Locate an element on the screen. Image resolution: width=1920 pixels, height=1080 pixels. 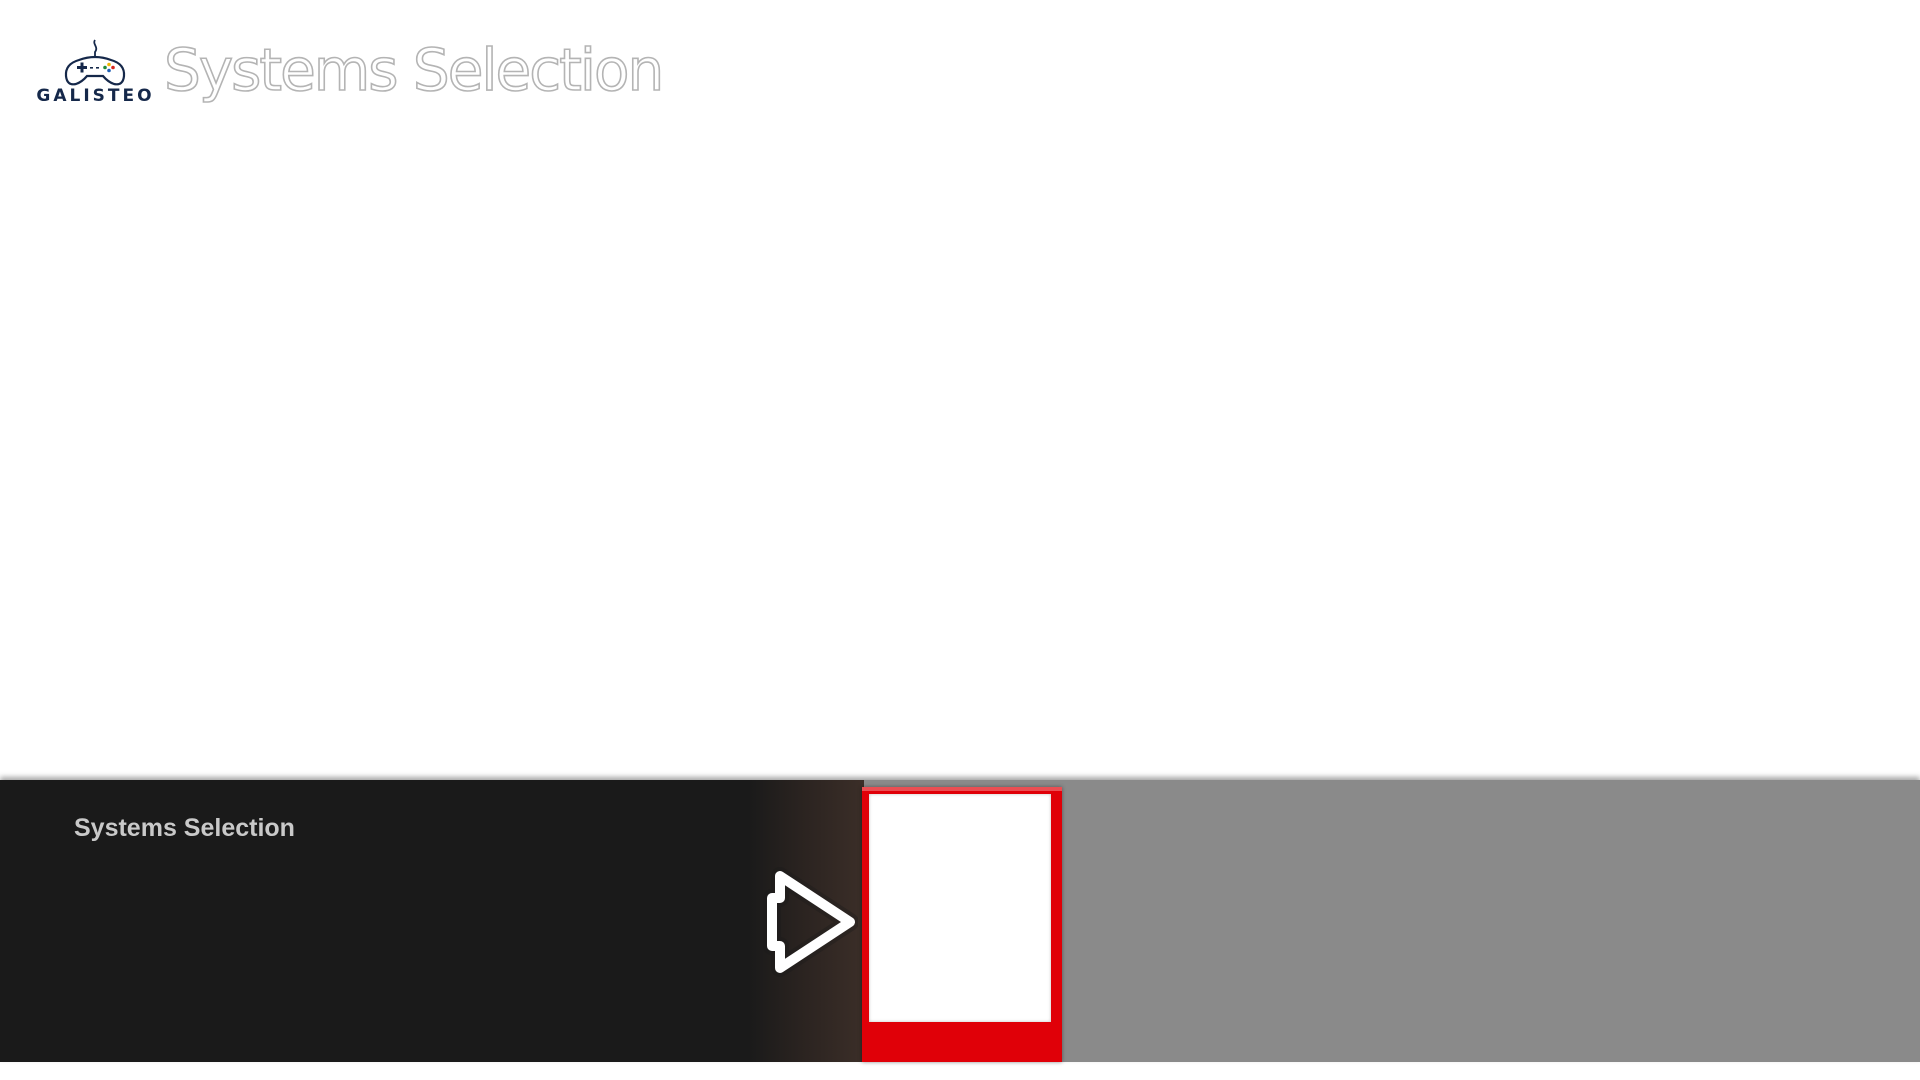
logo-text: GALISTEO is located at coordinates (95, 96).